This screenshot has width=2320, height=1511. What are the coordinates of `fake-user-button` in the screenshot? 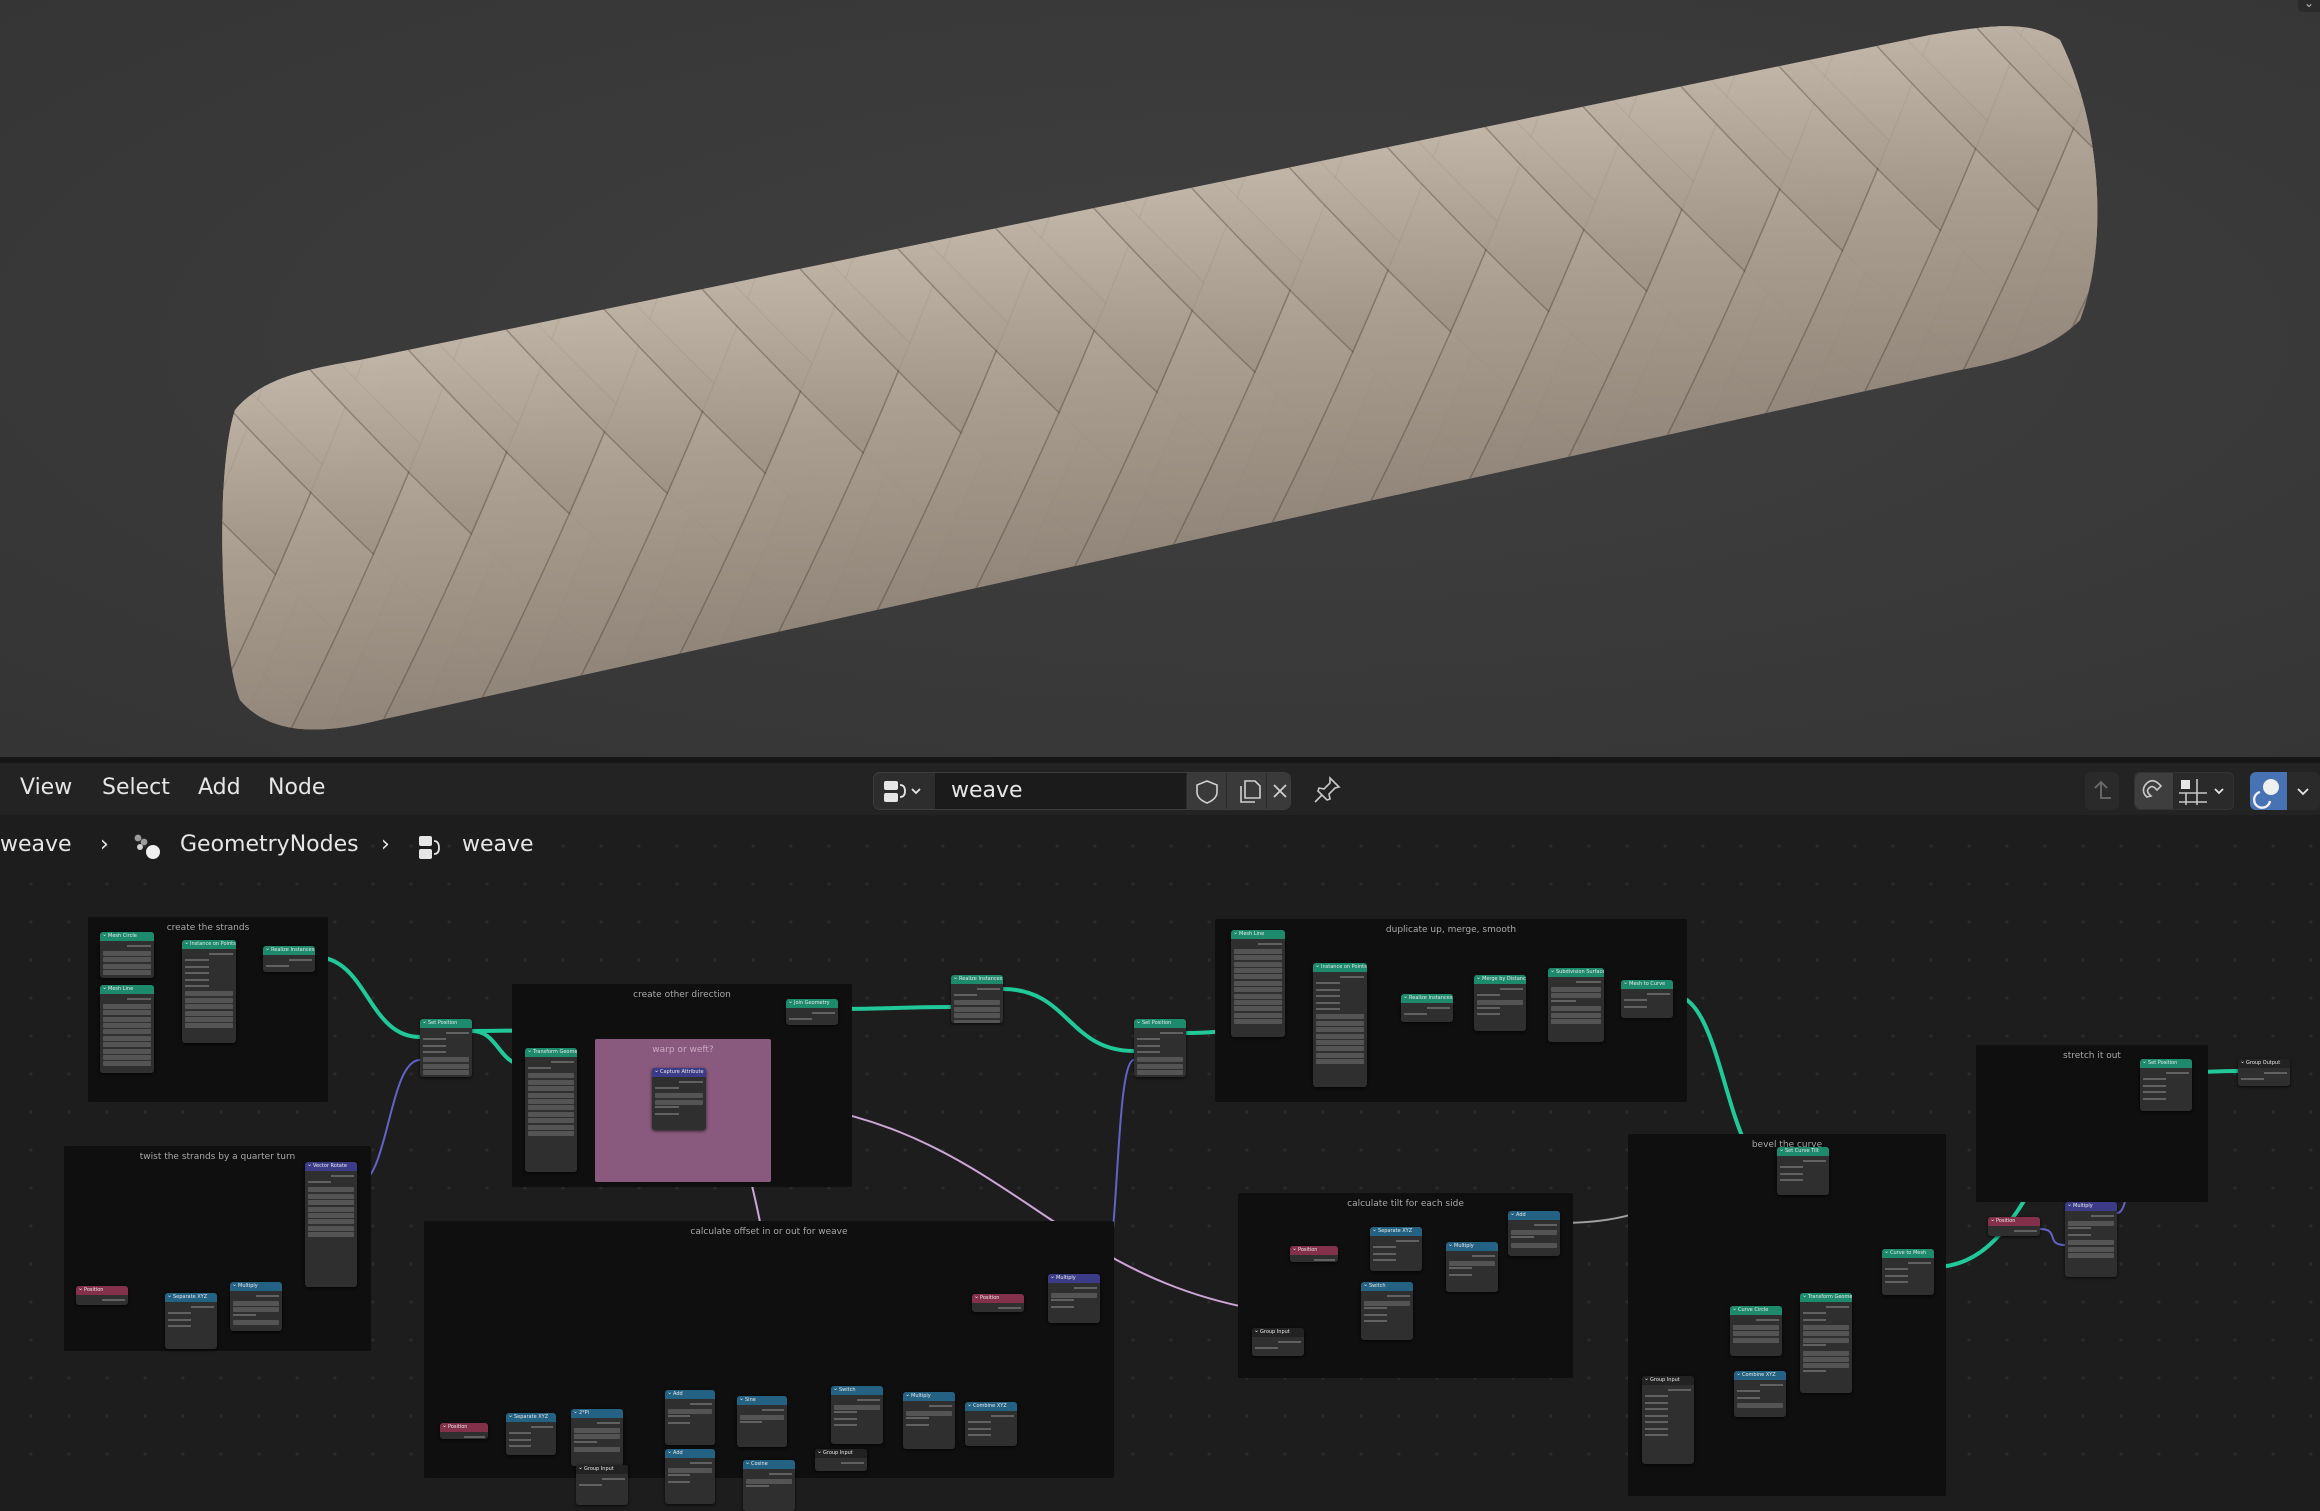 It's located at (1206, 791).